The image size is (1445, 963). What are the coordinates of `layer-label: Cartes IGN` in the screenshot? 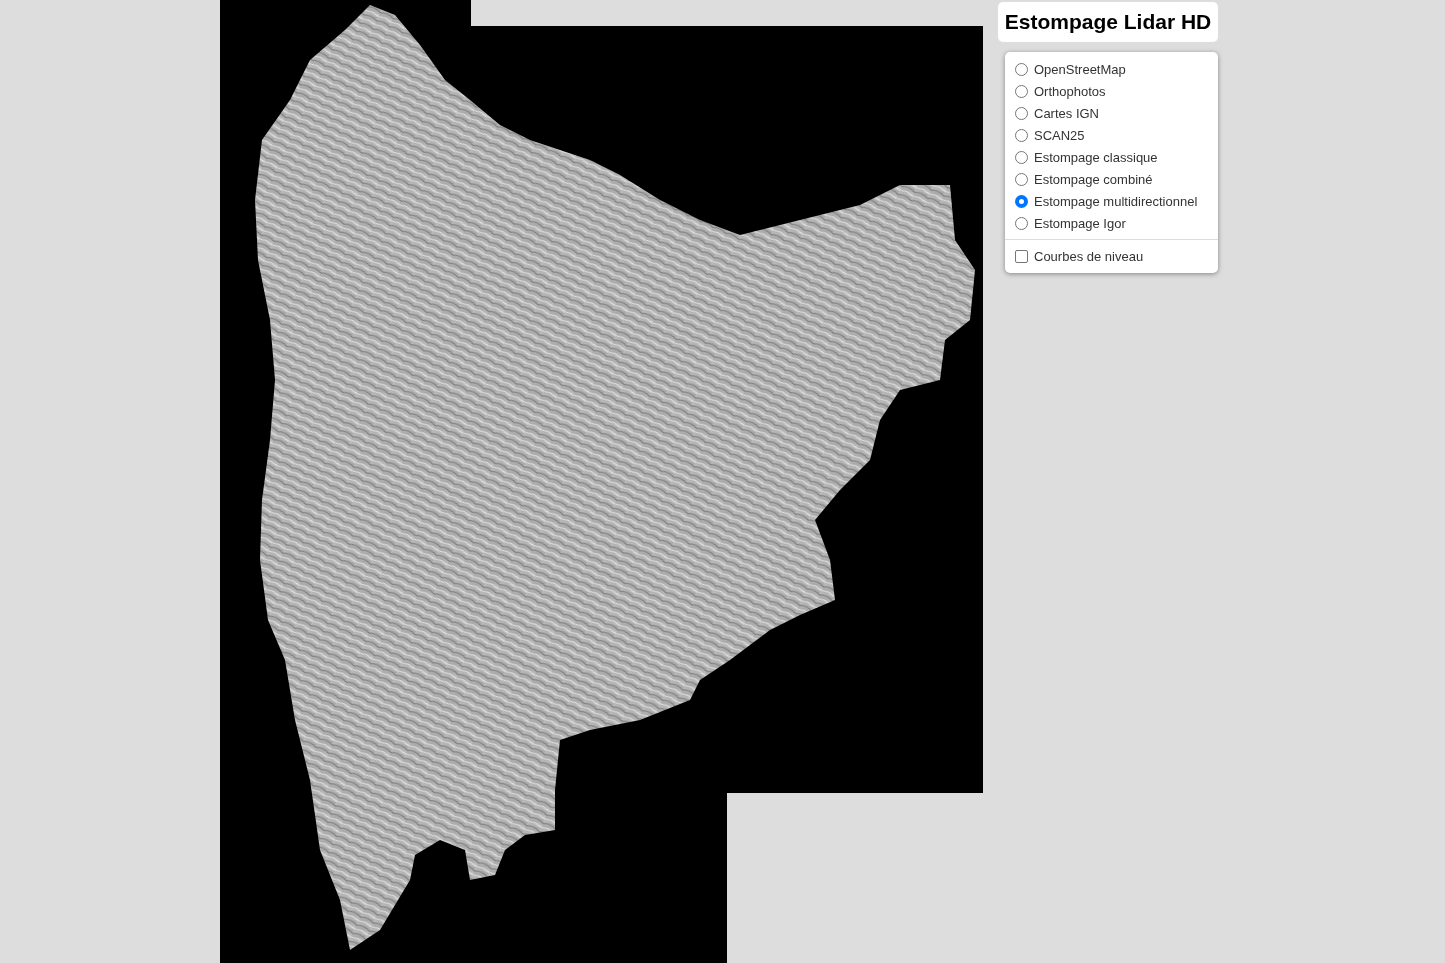 It's located at (1066, 113).